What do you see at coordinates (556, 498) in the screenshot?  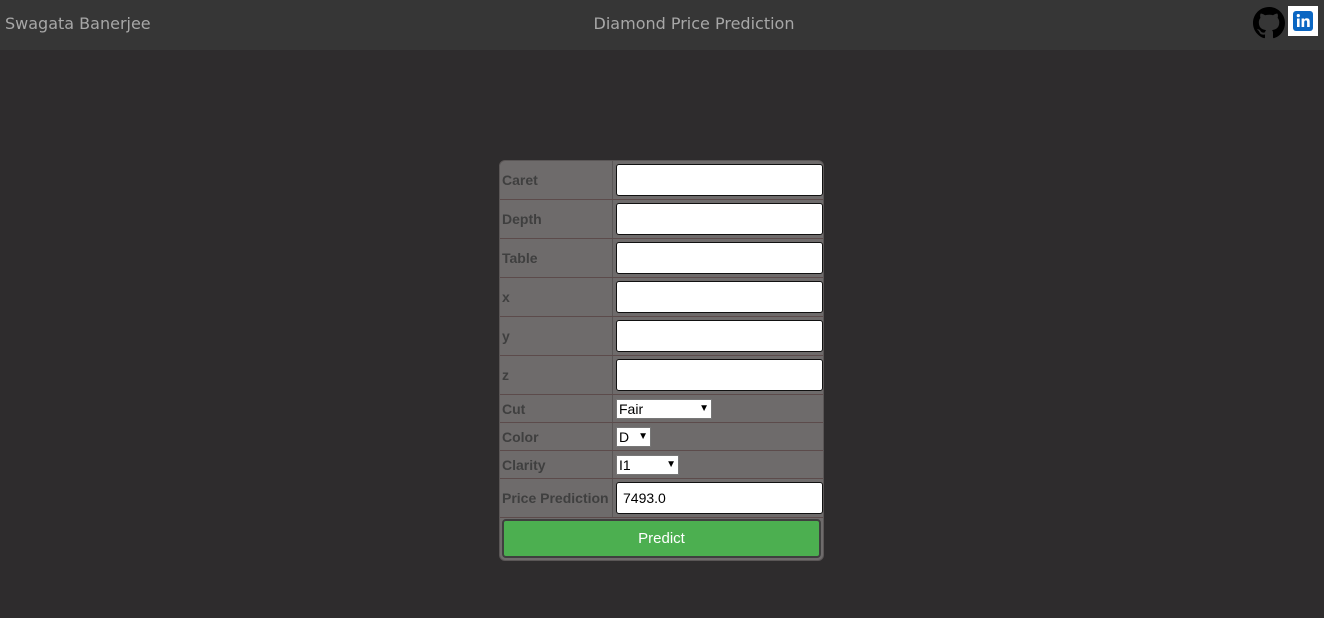 I see `price-prediction-label: Price Prediction` at bounding box center [556, 498].